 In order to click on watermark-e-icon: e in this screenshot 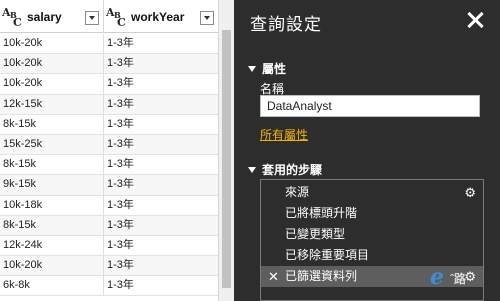, I will do `click(437, 277)`.